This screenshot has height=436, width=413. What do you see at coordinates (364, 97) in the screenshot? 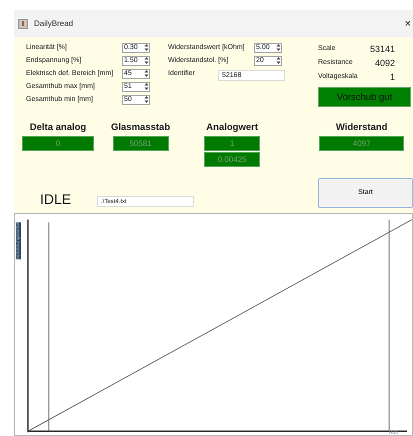
I see `status-button: Vorschub gut` at bounding box center [364, 97].